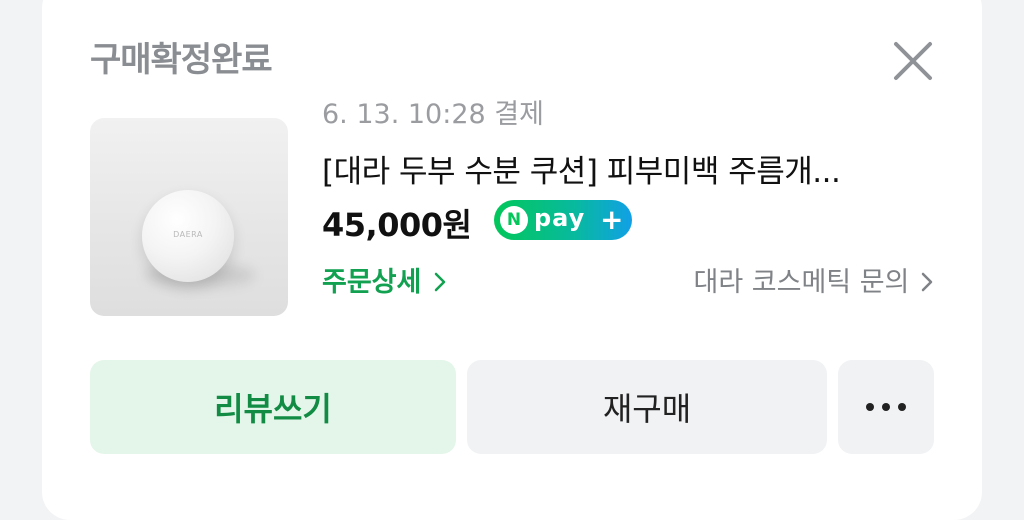 The height and width of the screenshot is (520, 1024). What do you see at coordinates (433, 114) in the screenshot?
I see `payment-date: 6. 13. 10:28 결제` at bounding box center [433, 114].